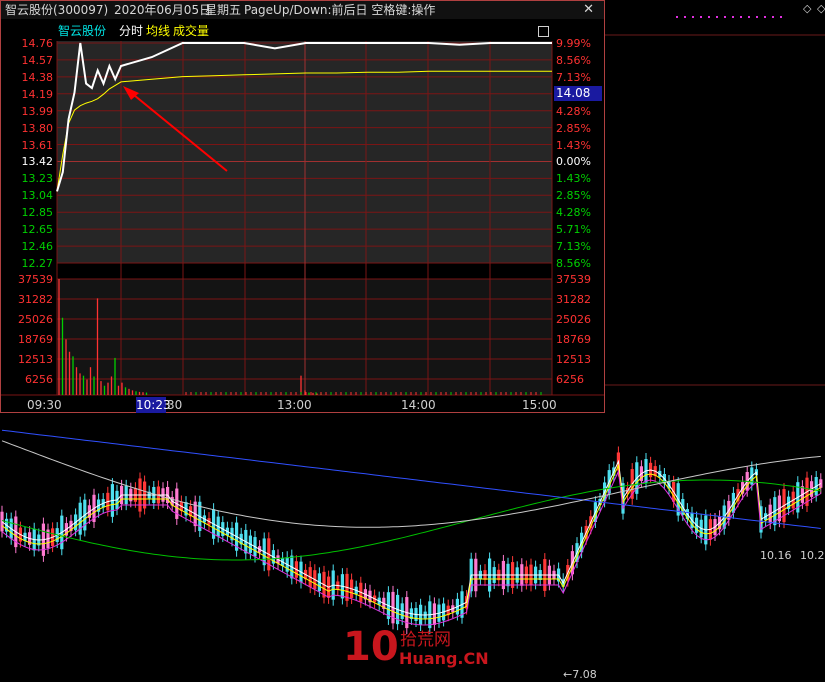 Image resolution: width=825 pixels, height=682 pixels. What do you see at coordinates (573, 162) in the screenshot?
I see `axis-tick-label: 0.00%` at bounding box center [573, 162].